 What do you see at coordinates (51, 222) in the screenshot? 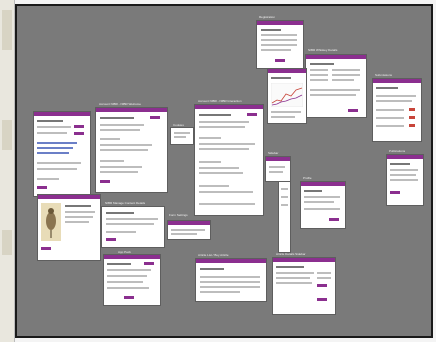
I see `bird-illustration` at bounding box center [51, 222].